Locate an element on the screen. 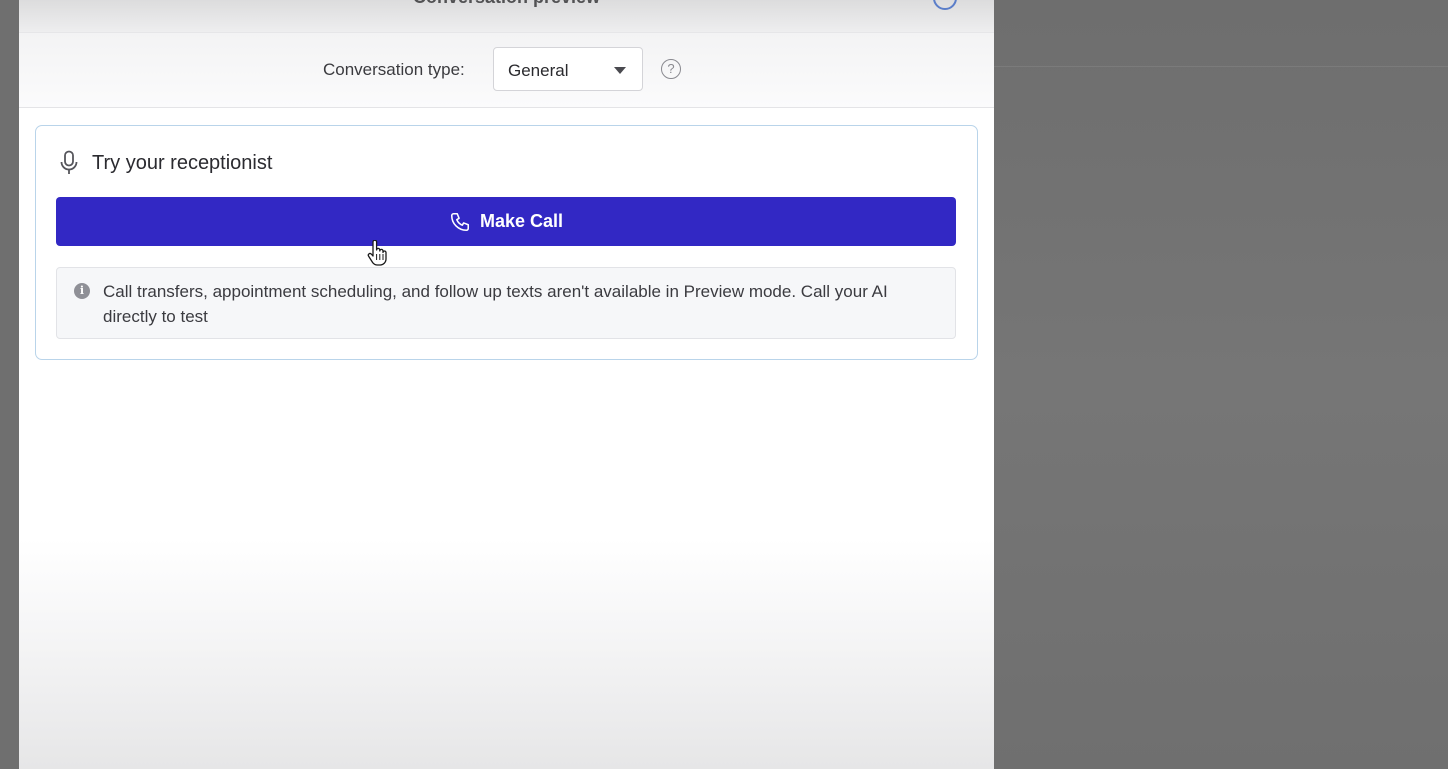 Image resolution: width=1448 pixels, height=769 pixels. panel-header: Conversation preview is located at coordinates (506, 16).